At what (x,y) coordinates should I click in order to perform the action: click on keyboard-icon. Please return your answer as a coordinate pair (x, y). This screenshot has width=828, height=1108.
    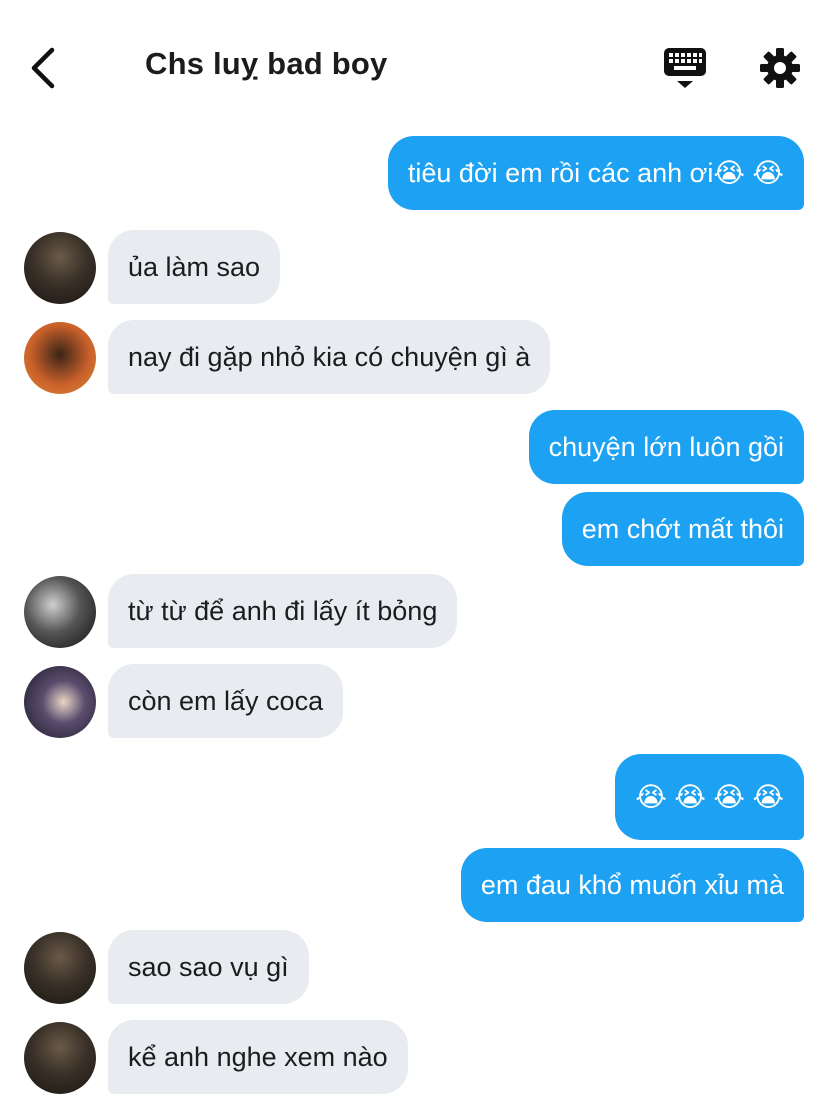
    Looking at the image, I should click on (685, 68).